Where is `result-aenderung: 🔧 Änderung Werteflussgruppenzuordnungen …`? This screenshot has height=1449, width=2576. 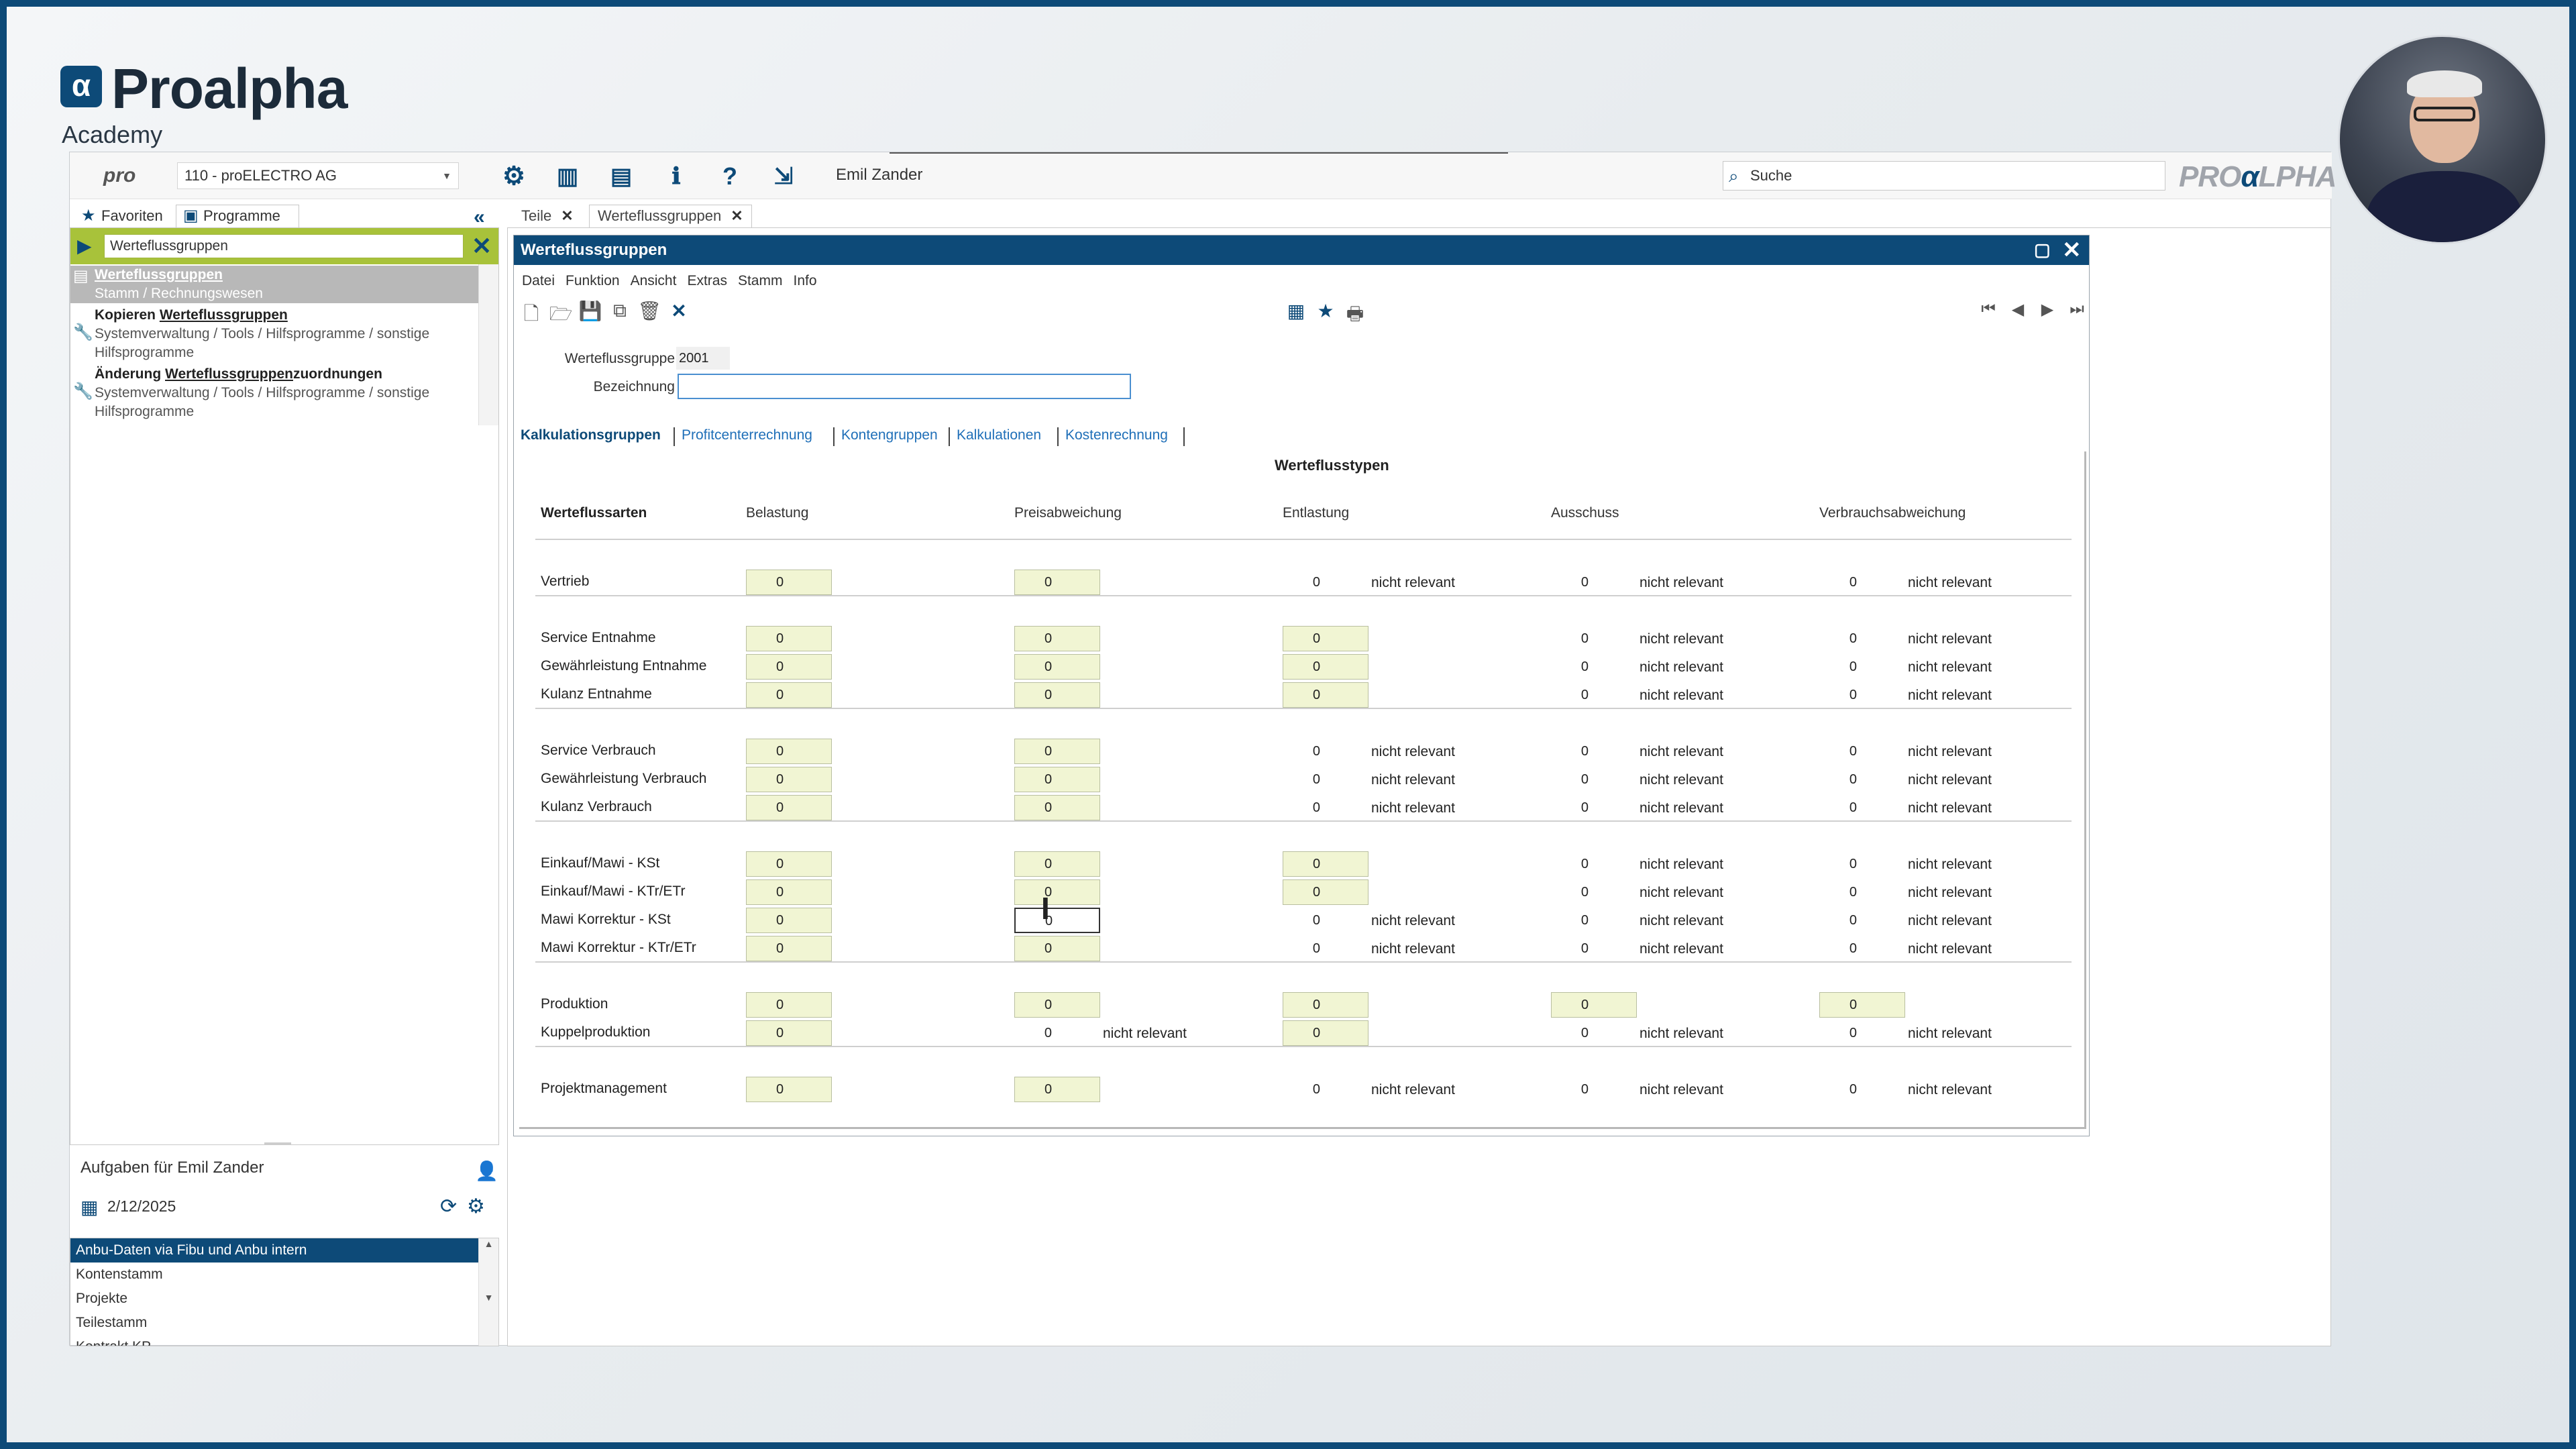 result-aenderung: 🔧 Änderung Werteflussgruppenzuordnungen … is located at coordinates (274, 394).